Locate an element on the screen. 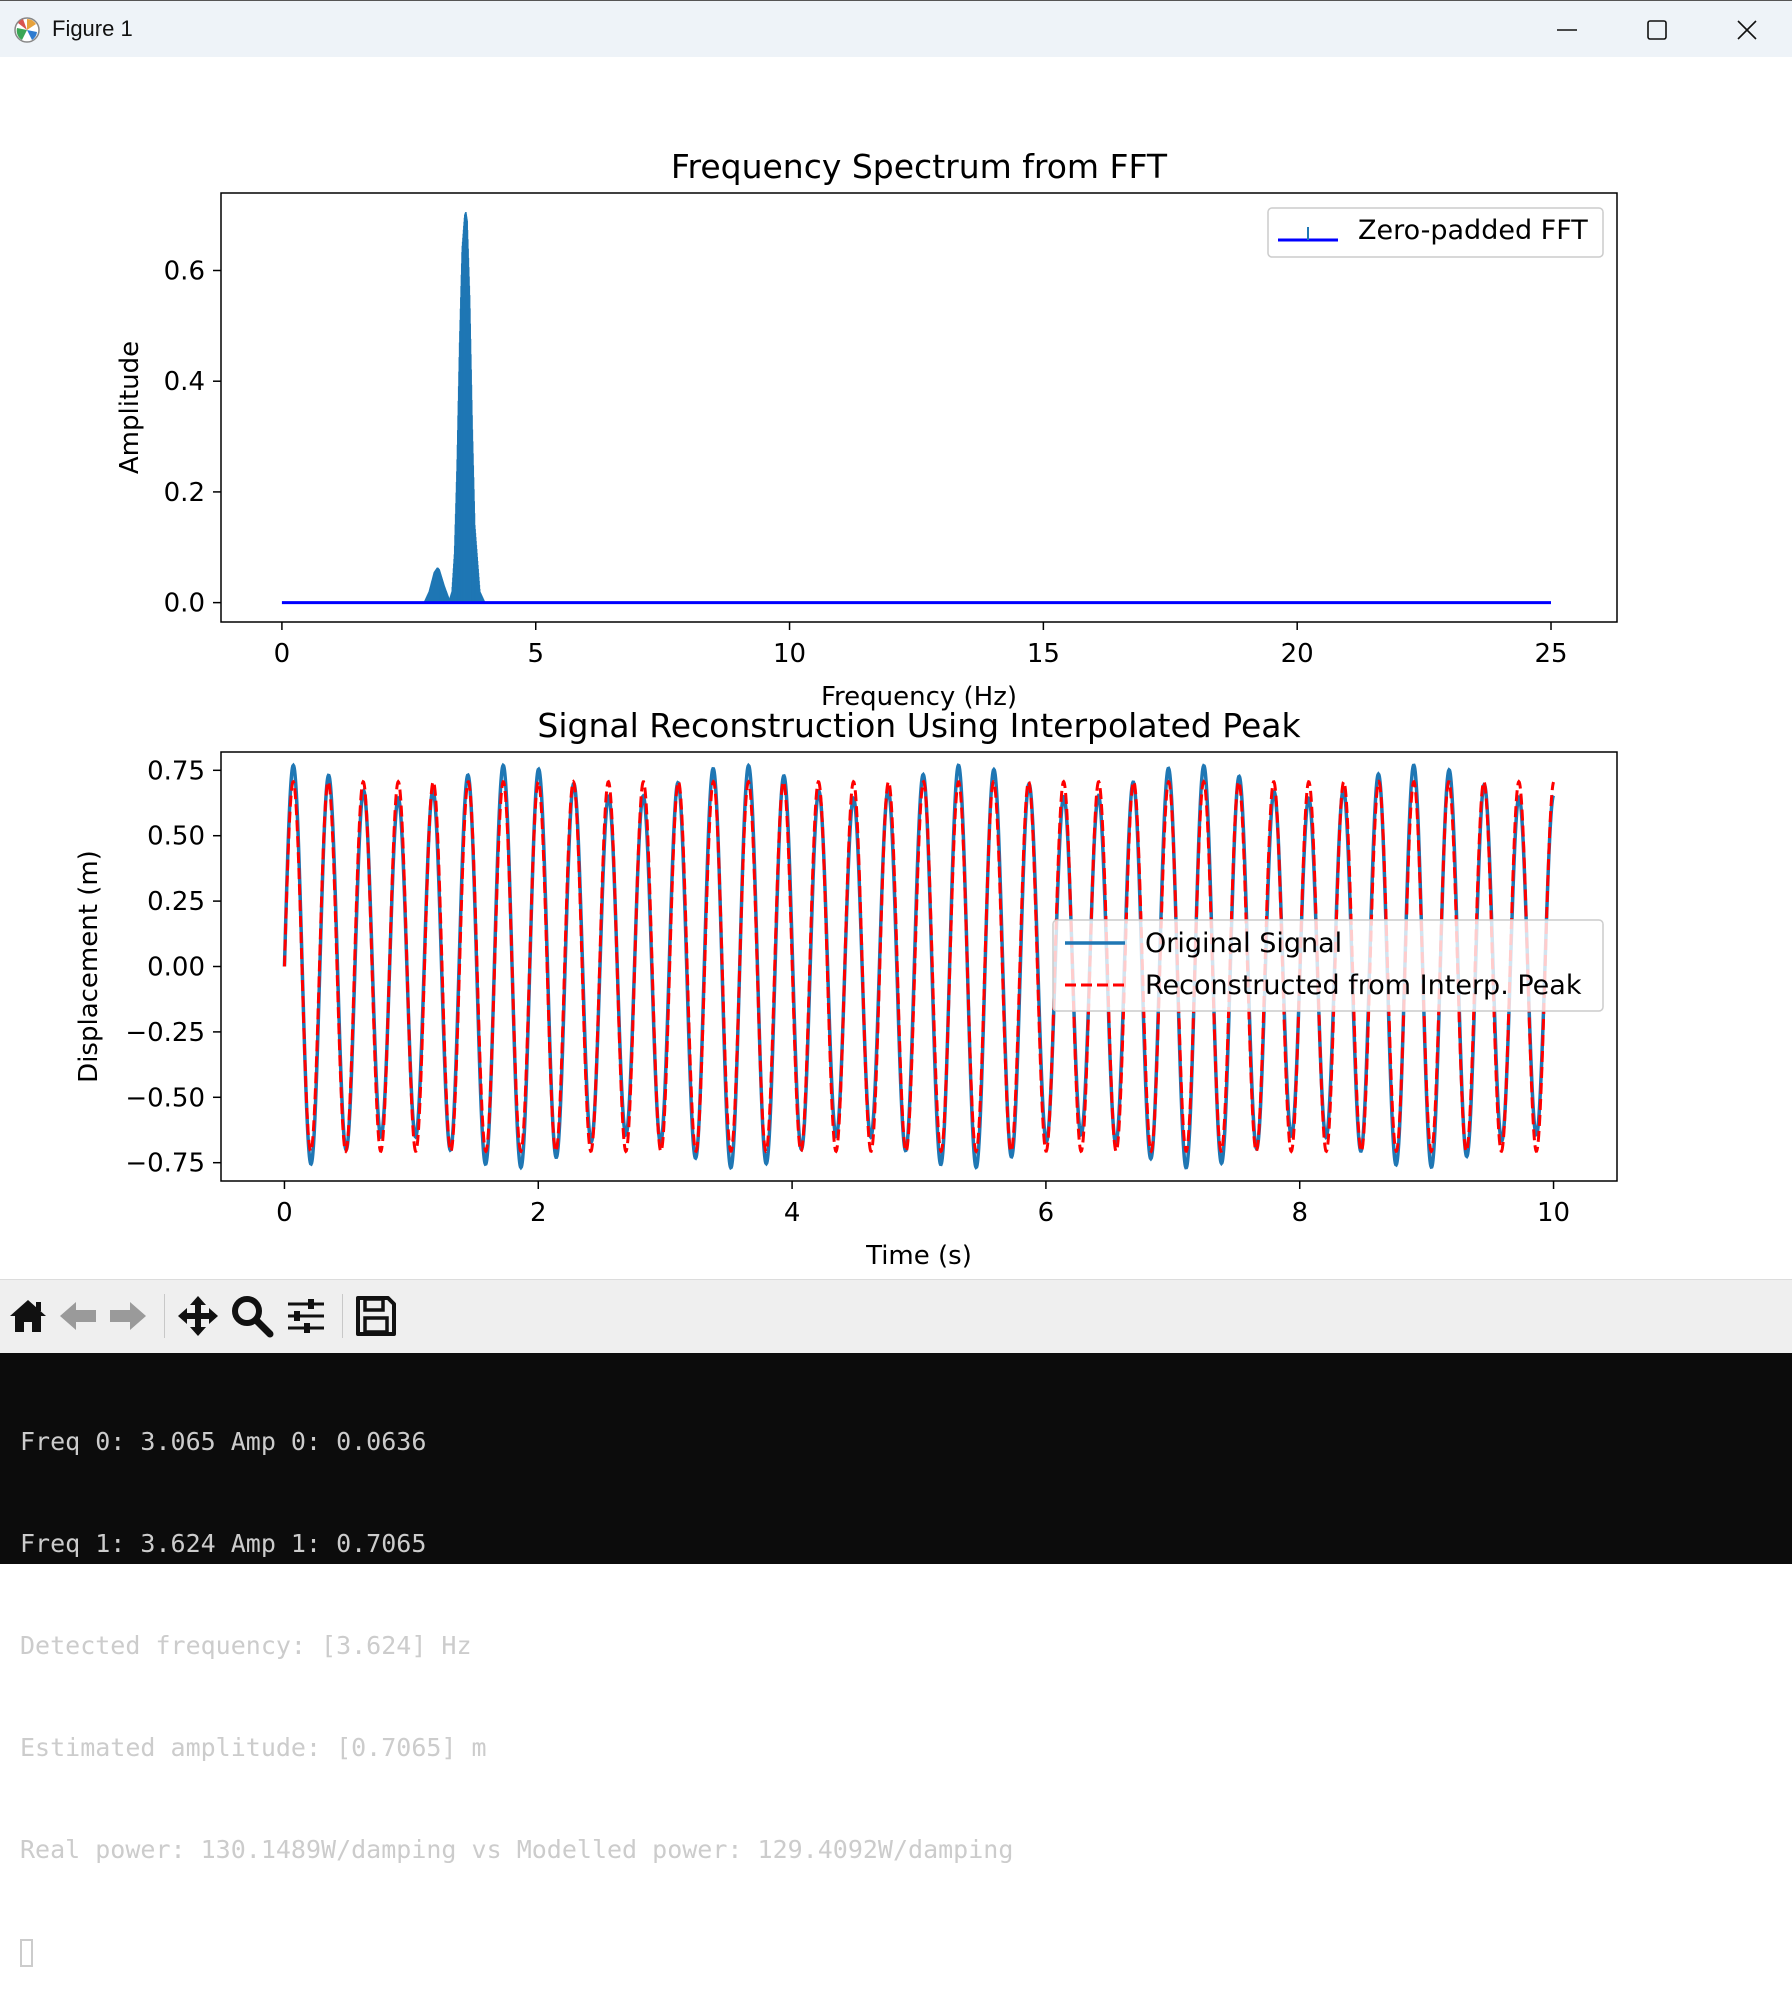 The width and height of the screenshot is (1792, 2003). maximize-button is located at coordinates (1657, 29).